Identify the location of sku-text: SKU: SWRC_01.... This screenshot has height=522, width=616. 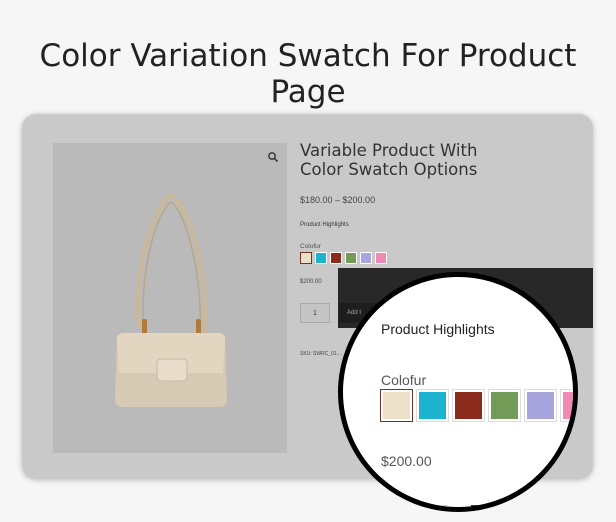
(320, 354).